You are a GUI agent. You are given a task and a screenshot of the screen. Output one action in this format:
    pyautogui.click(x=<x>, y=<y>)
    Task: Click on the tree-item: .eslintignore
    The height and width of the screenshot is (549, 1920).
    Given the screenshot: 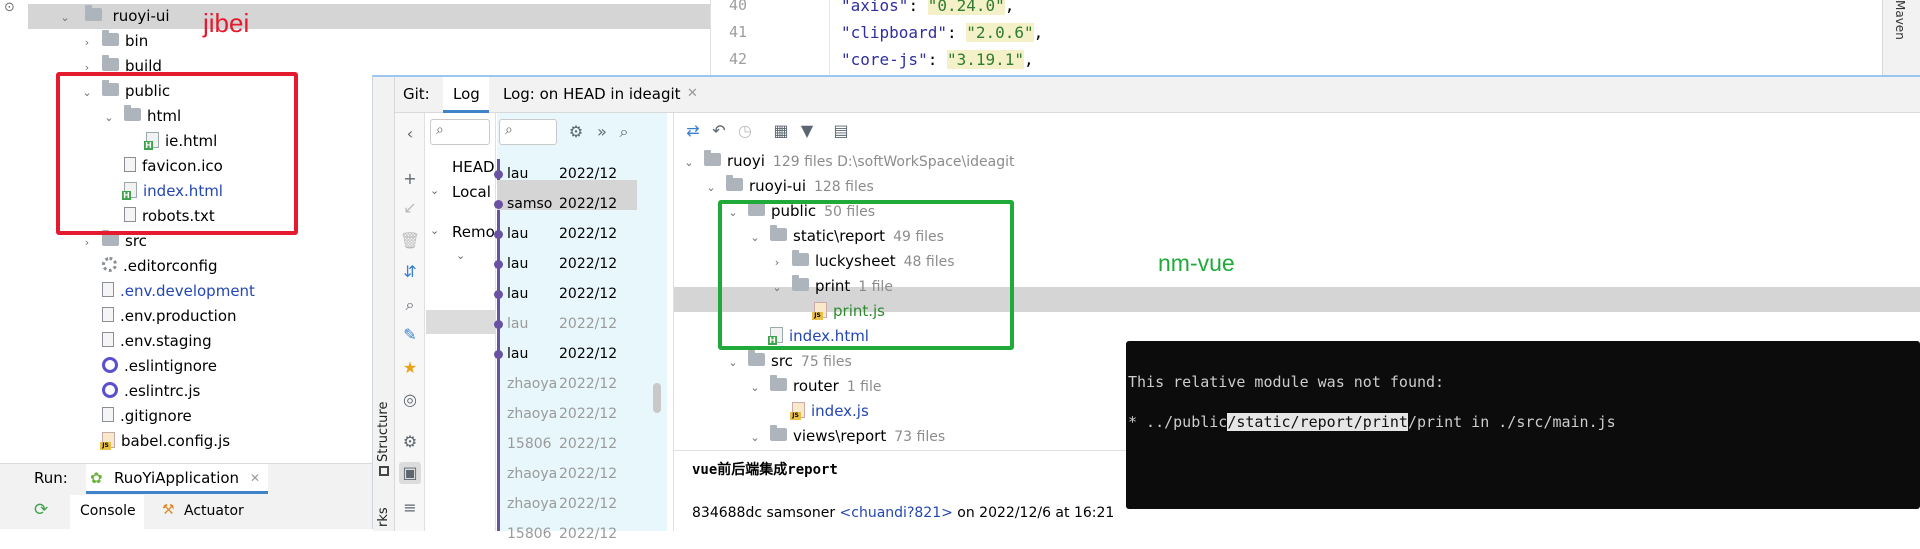 What is the action you would take?
    pyautogui.click(x=122, y=366)
    